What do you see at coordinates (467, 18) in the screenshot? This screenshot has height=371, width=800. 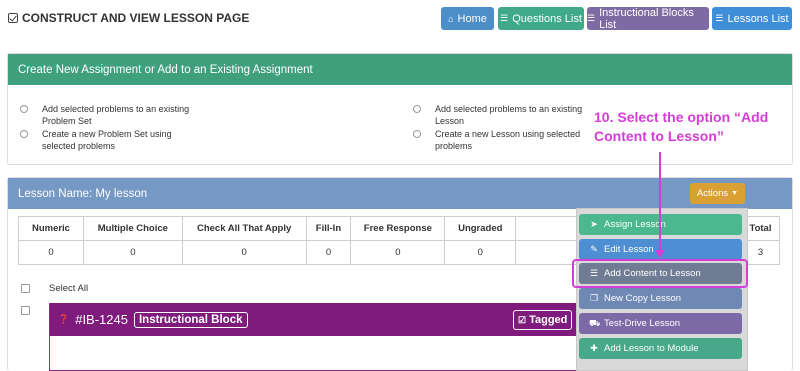 I see `home-button: ⌂ Home` at bounding box center [467, 18].